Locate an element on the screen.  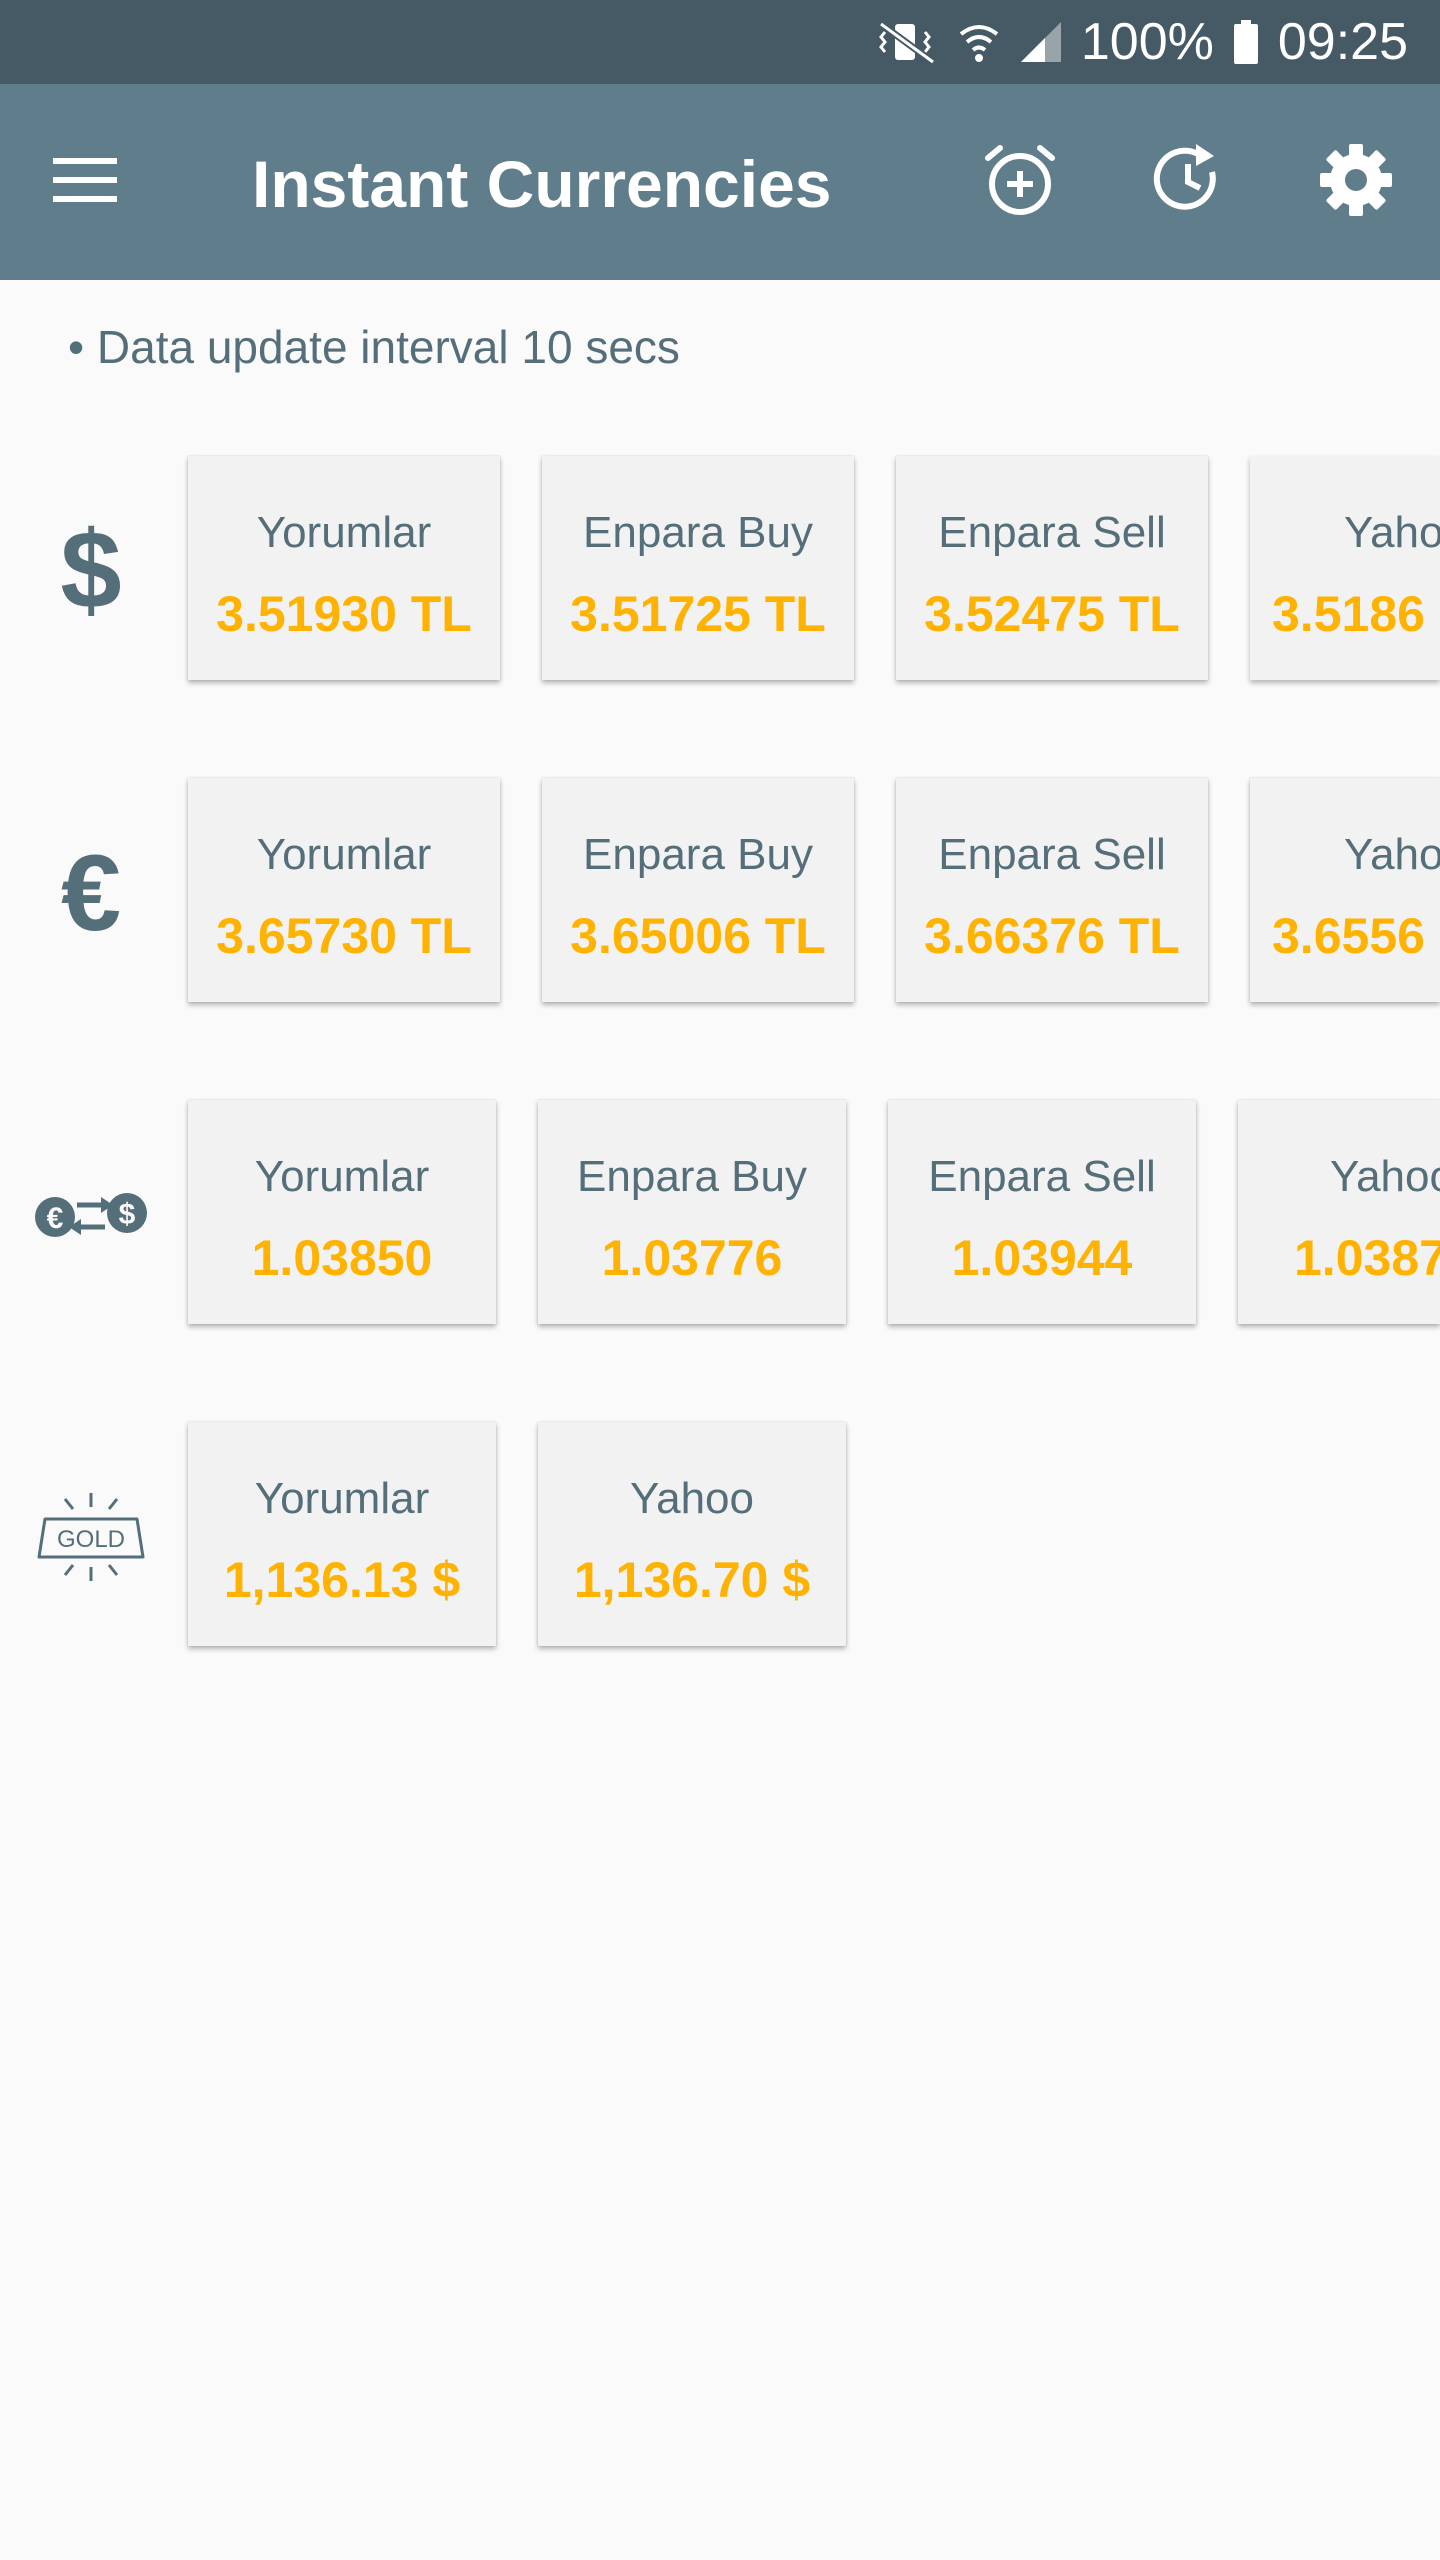
euro-icon: € is located at coordinates (91, 893).